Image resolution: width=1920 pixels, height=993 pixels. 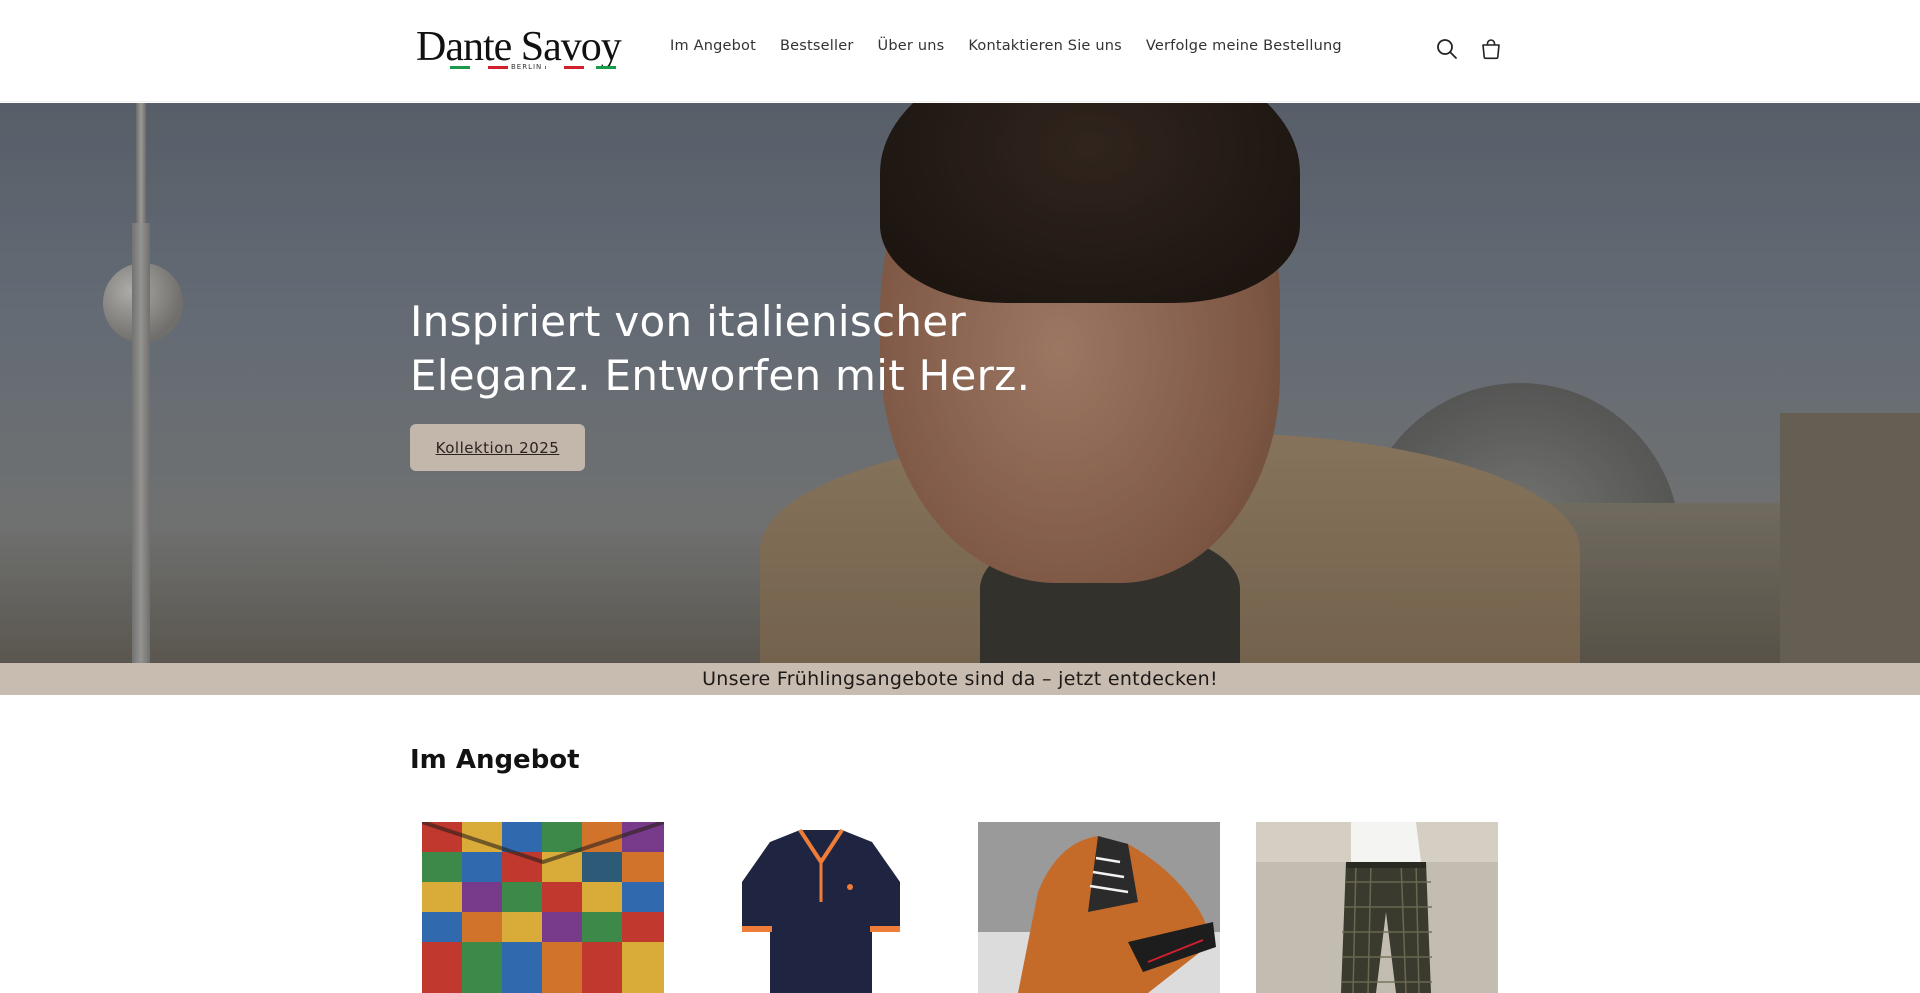 I want to click on patchwork-shirt-image, so click(x=543, y=907).